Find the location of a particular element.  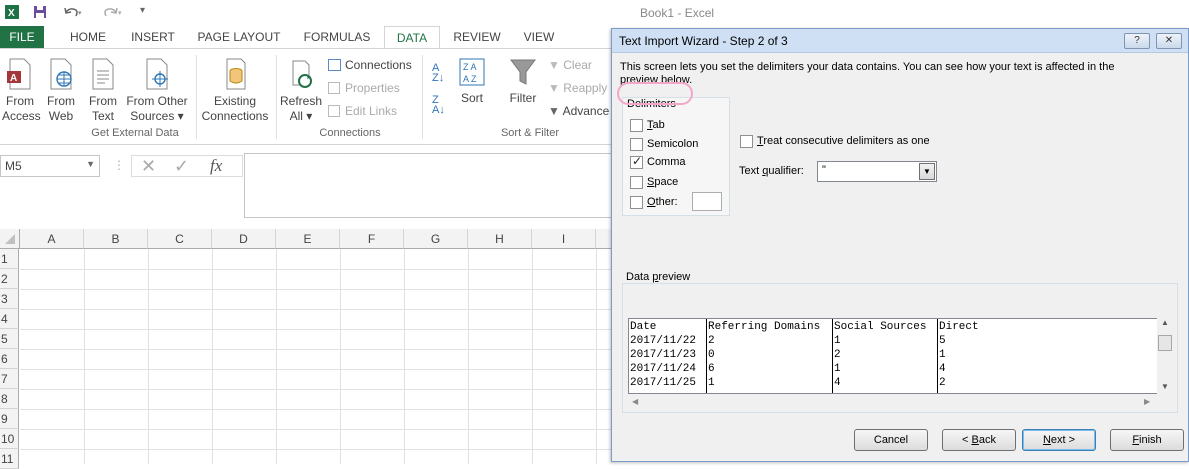

clear-button: ▼ Clear is located at coordinates (570, 65).